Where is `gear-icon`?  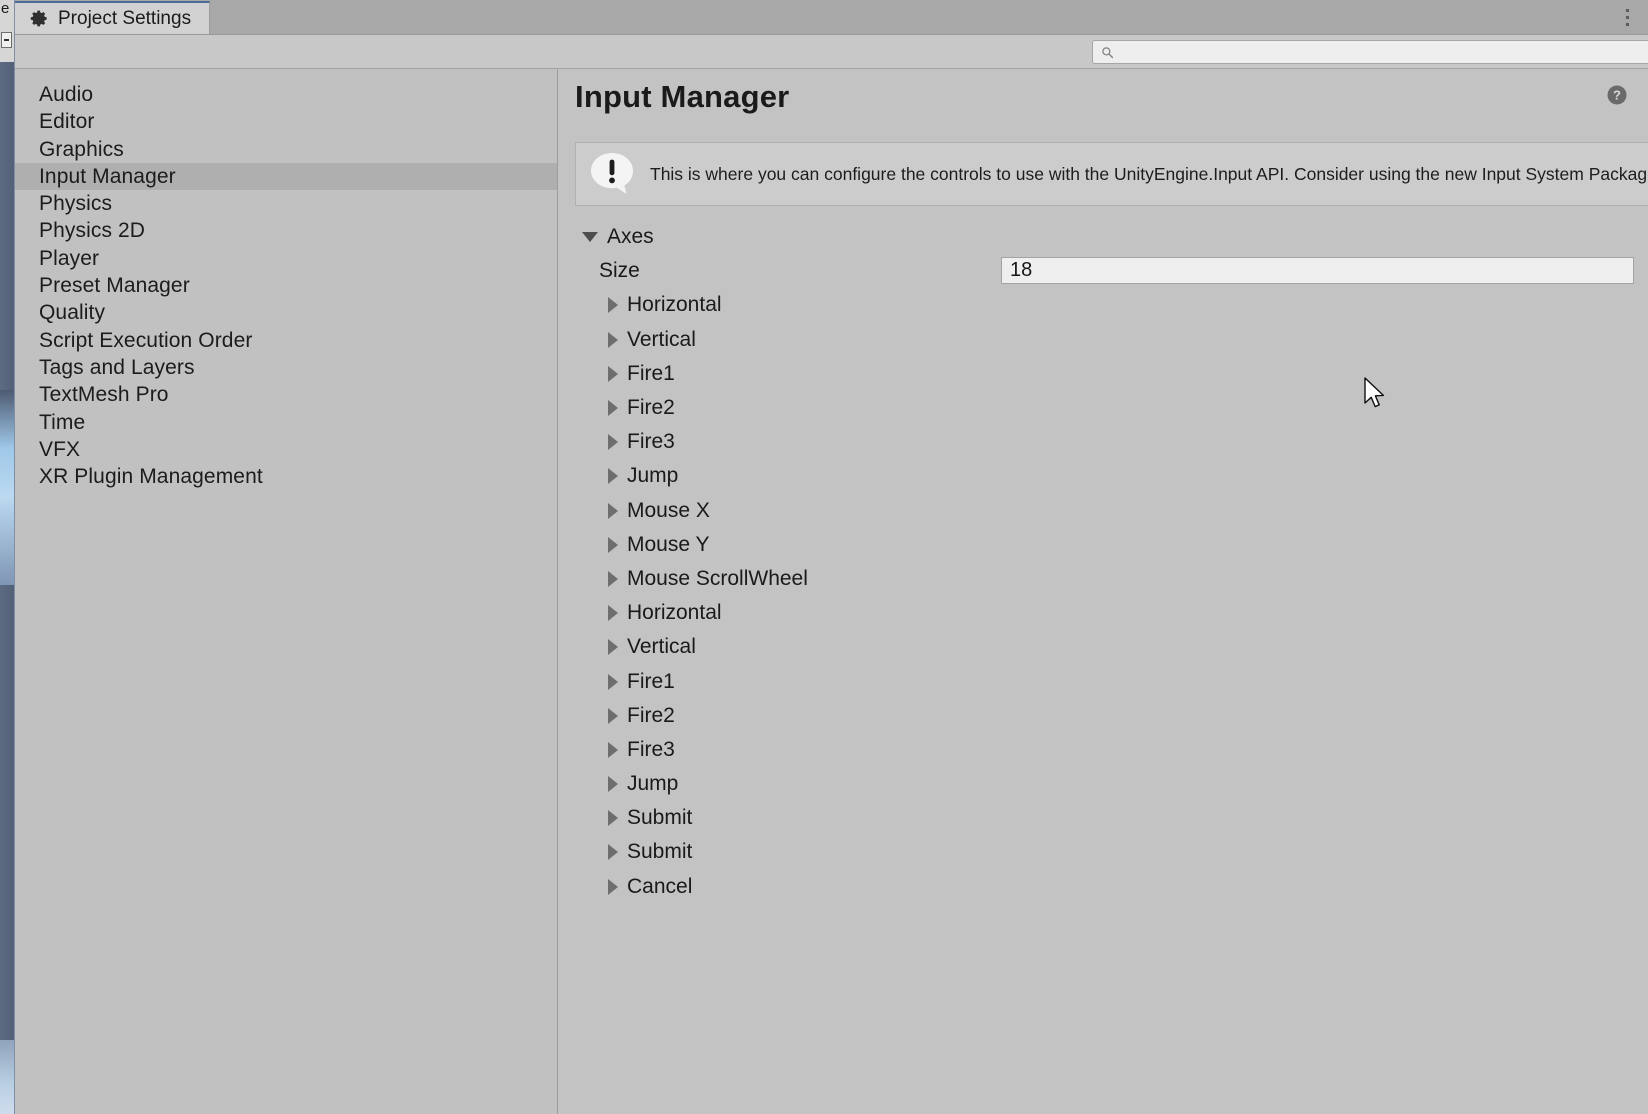
gear-icon is located at coordinates (38, 18).